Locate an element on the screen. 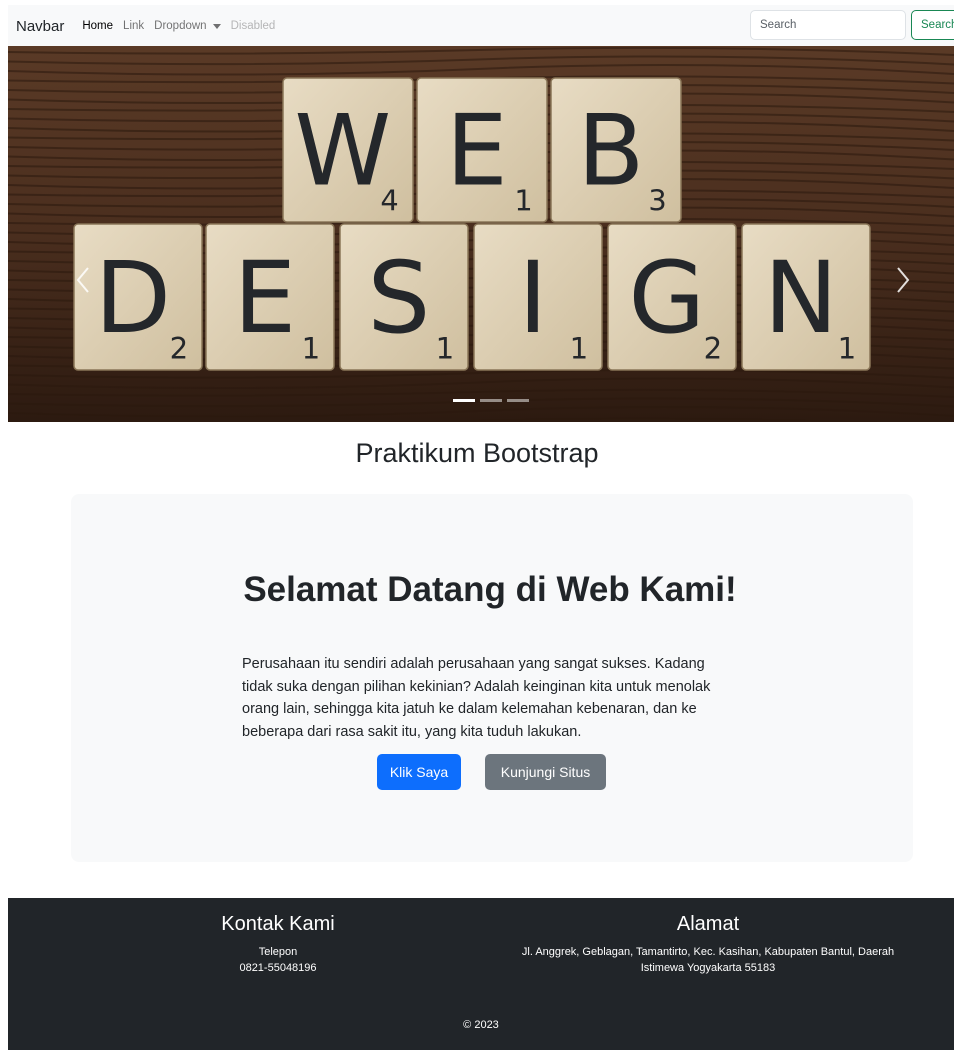 This screenshot has height=1050, width=954. letter-tile-r2-5: N1 is located at coordinates (806, 297).